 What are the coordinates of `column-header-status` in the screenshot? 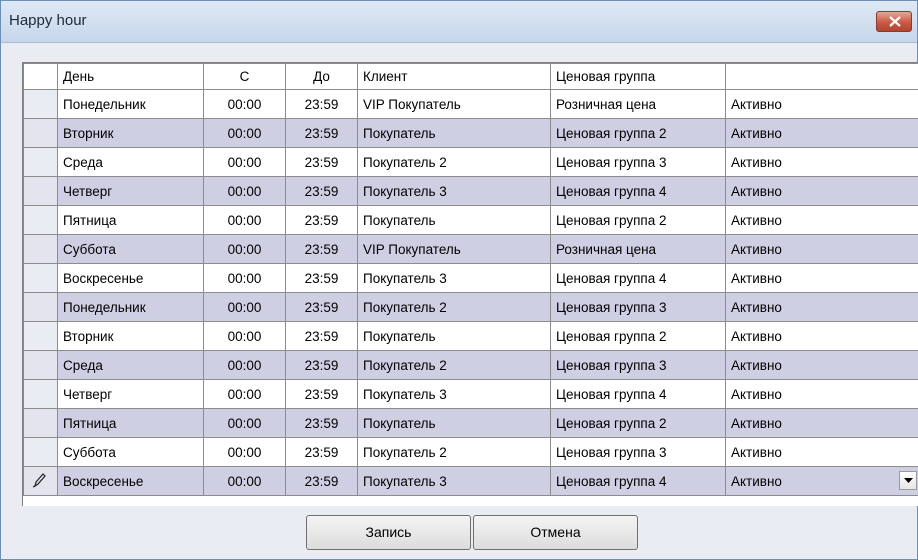 It's located at (821, 76).